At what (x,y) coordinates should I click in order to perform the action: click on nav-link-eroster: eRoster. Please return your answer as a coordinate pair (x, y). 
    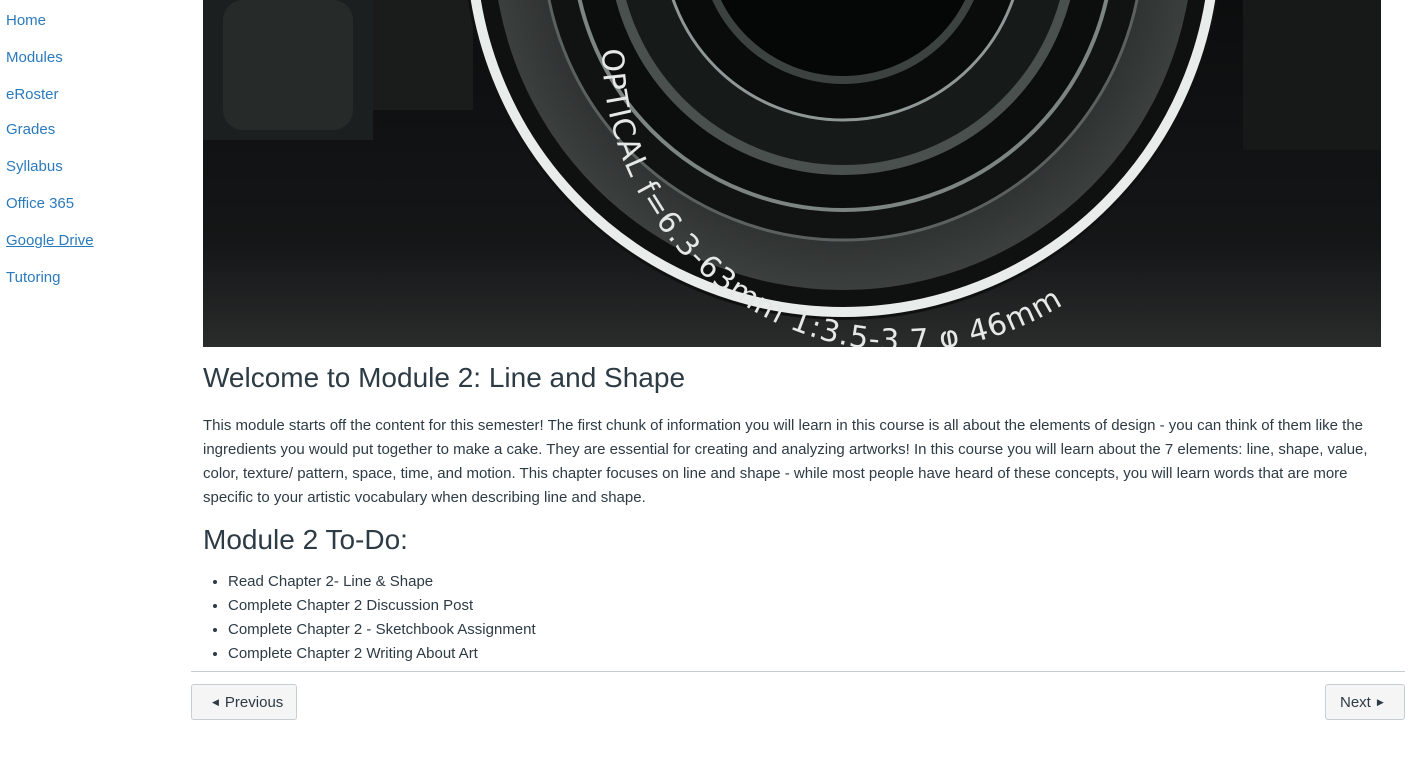
    Looking at the image, I should click on (32, 94).